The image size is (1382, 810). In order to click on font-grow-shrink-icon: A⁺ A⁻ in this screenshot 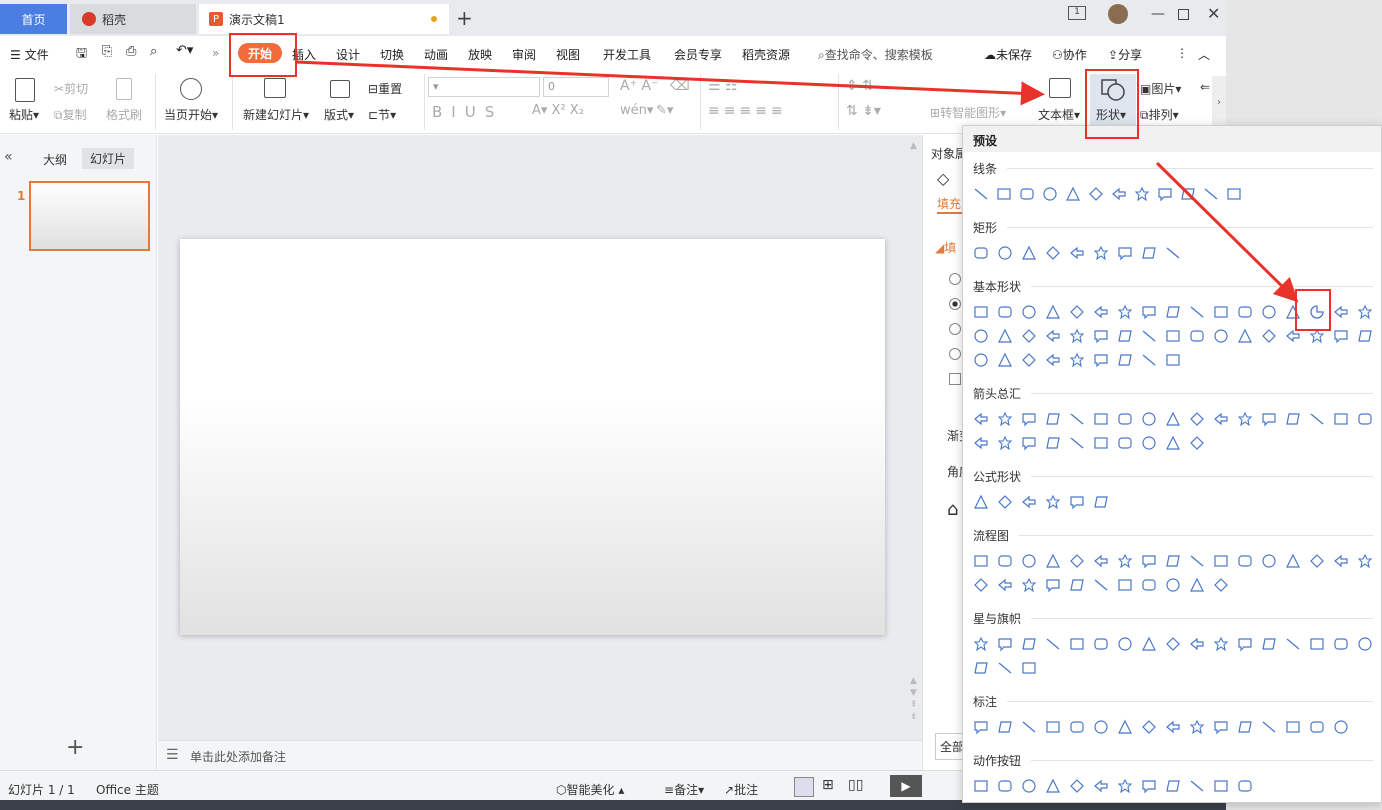, I will do `click(639, 86)`.